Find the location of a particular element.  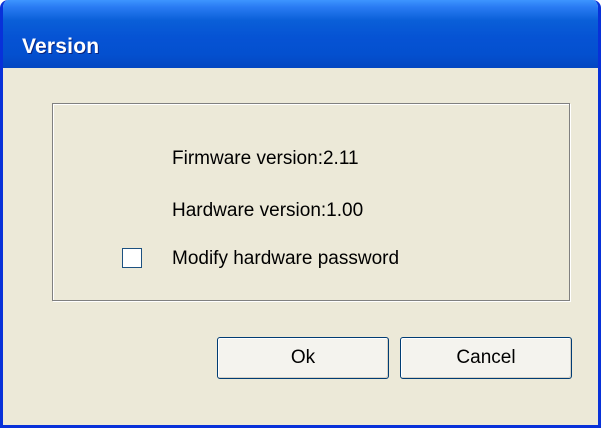

modify-password-checkbox is located at coordinates (132, 258).